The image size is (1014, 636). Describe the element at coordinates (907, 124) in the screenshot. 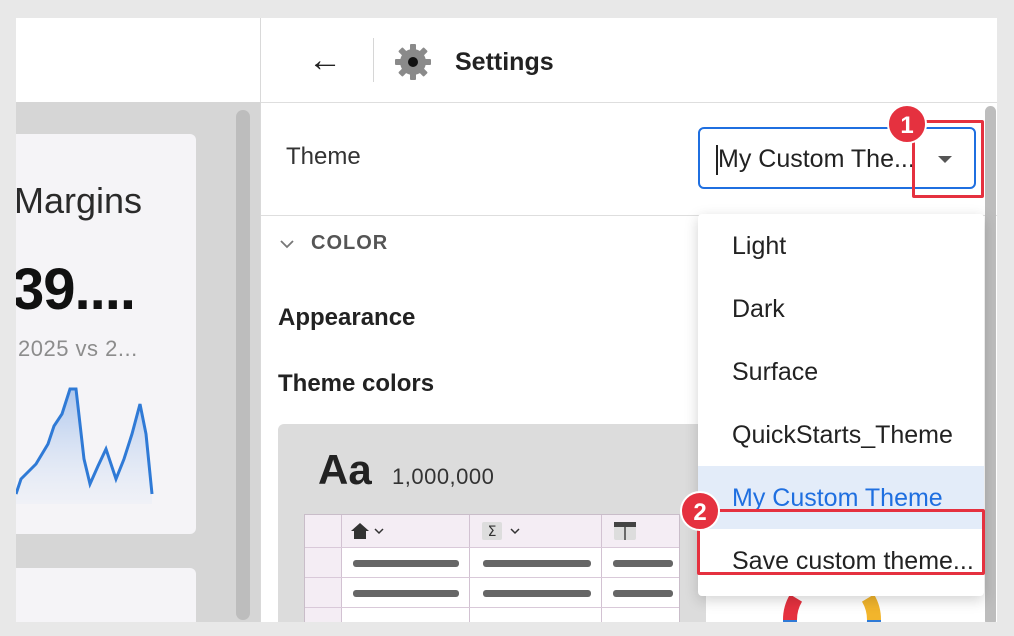

I see `callout-badge-1: 1` at that location.